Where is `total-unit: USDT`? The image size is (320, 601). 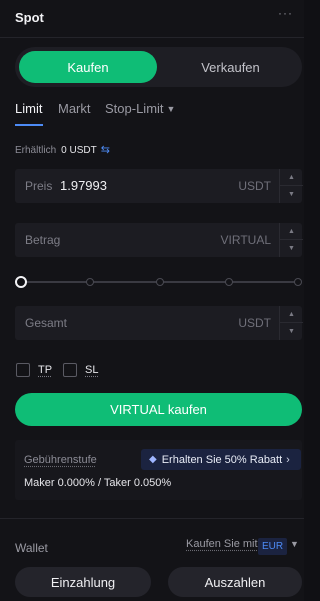
total-unit: USDT is located at coordinates (254, 323).